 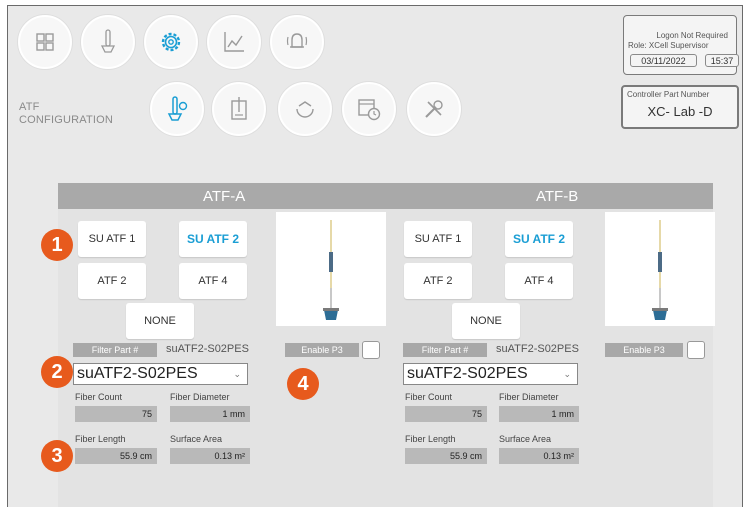 I want to click on atf-b-su-atf-2-button: SU ATF 2, so click(x=539, y=239).